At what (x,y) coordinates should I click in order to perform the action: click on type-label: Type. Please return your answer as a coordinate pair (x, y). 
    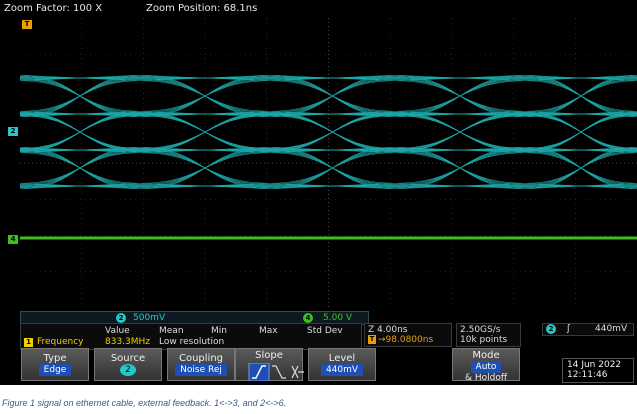
    Looking at the image, I should click on (55, 358).